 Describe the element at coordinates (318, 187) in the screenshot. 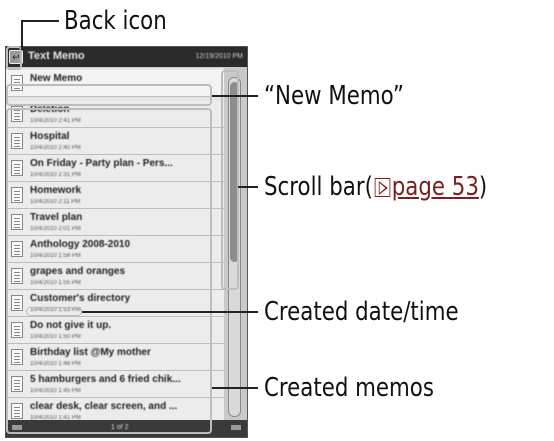

I see `scroll-bar-callout-prefix: Scroll bar(` at that location.